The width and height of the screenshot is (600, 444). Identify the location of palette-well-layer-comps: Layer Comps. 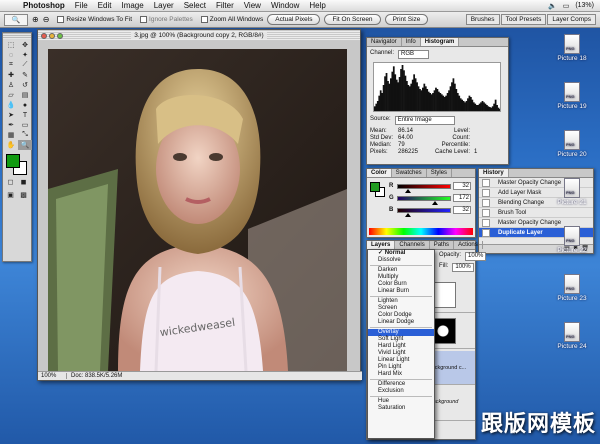
(571, 19).